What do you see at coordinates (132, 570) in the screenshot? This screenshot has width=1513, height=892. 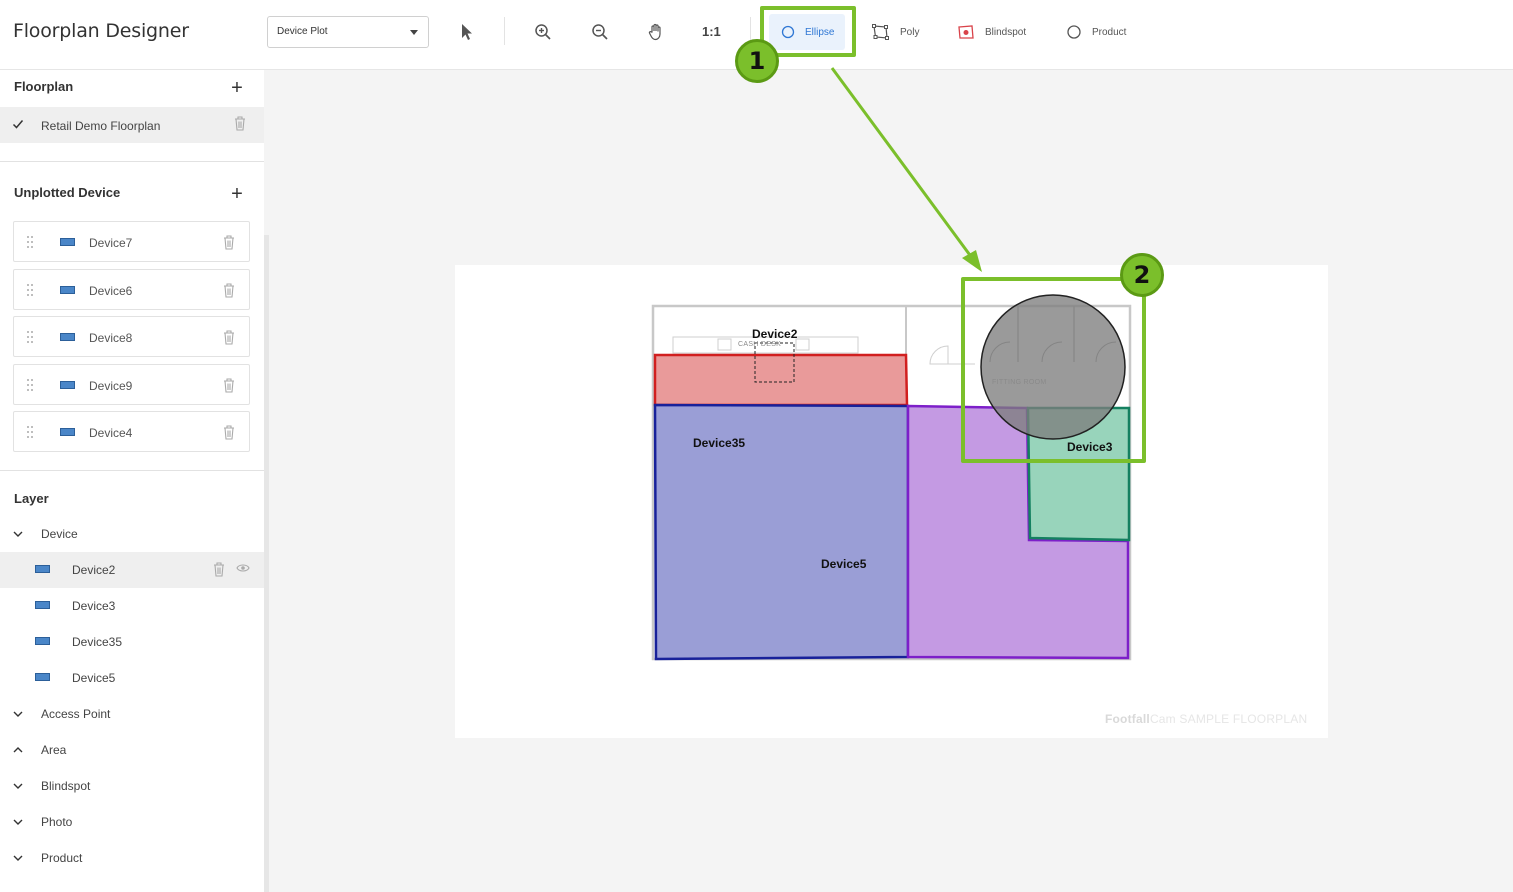 I see `layer-device-item: Device2` at bounding box center [132, 570].